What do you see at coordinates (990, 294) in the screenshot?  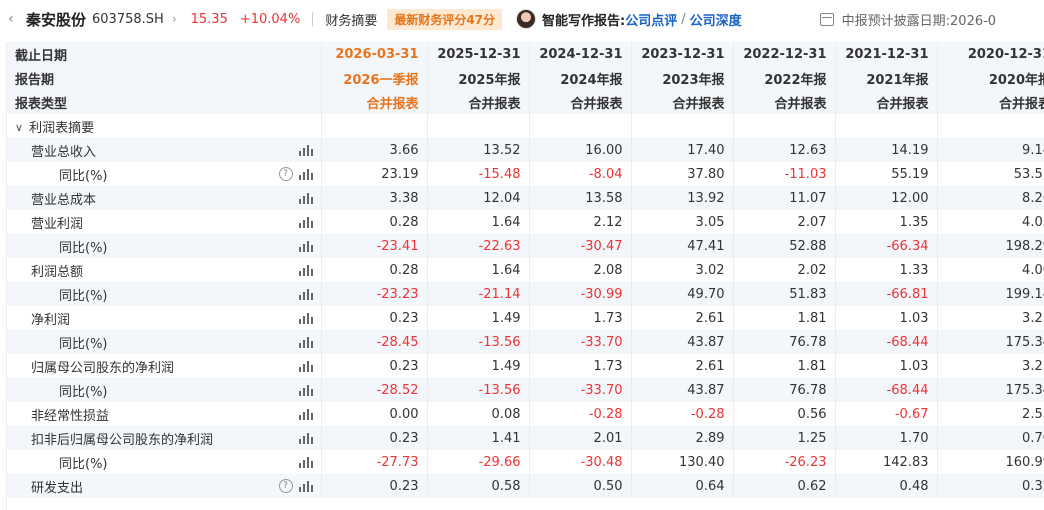 I see `value-cell: 199.14` at bounding box center [990, 294].